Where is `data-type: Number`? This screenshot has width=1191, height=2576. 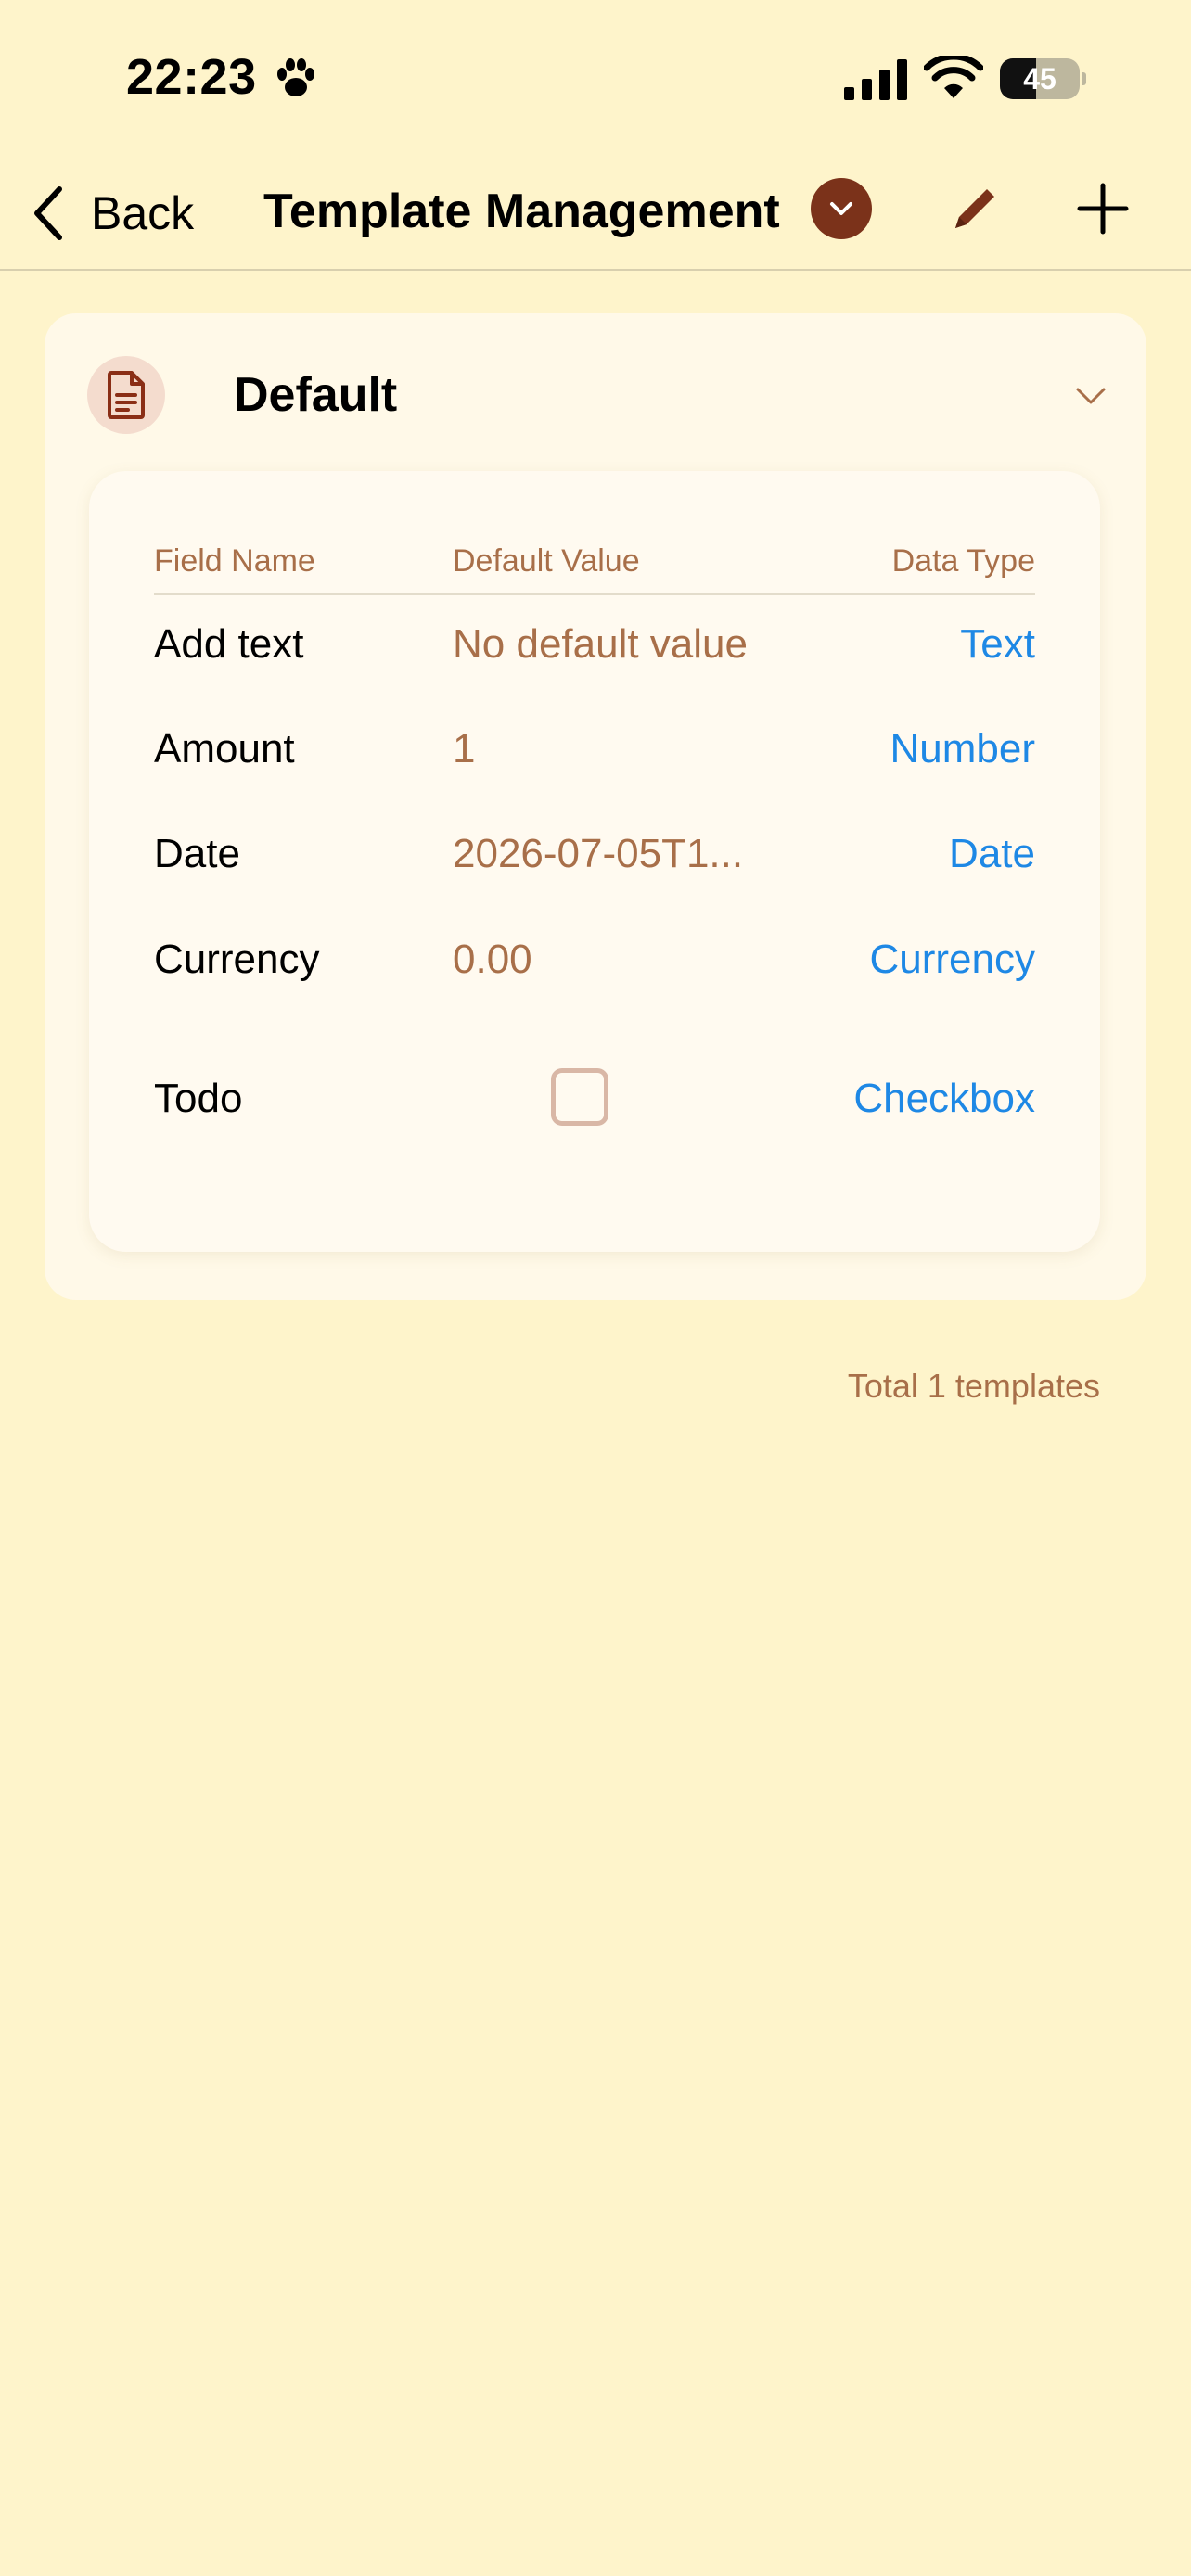
data-type: Number is located at coordinates (963, 749).